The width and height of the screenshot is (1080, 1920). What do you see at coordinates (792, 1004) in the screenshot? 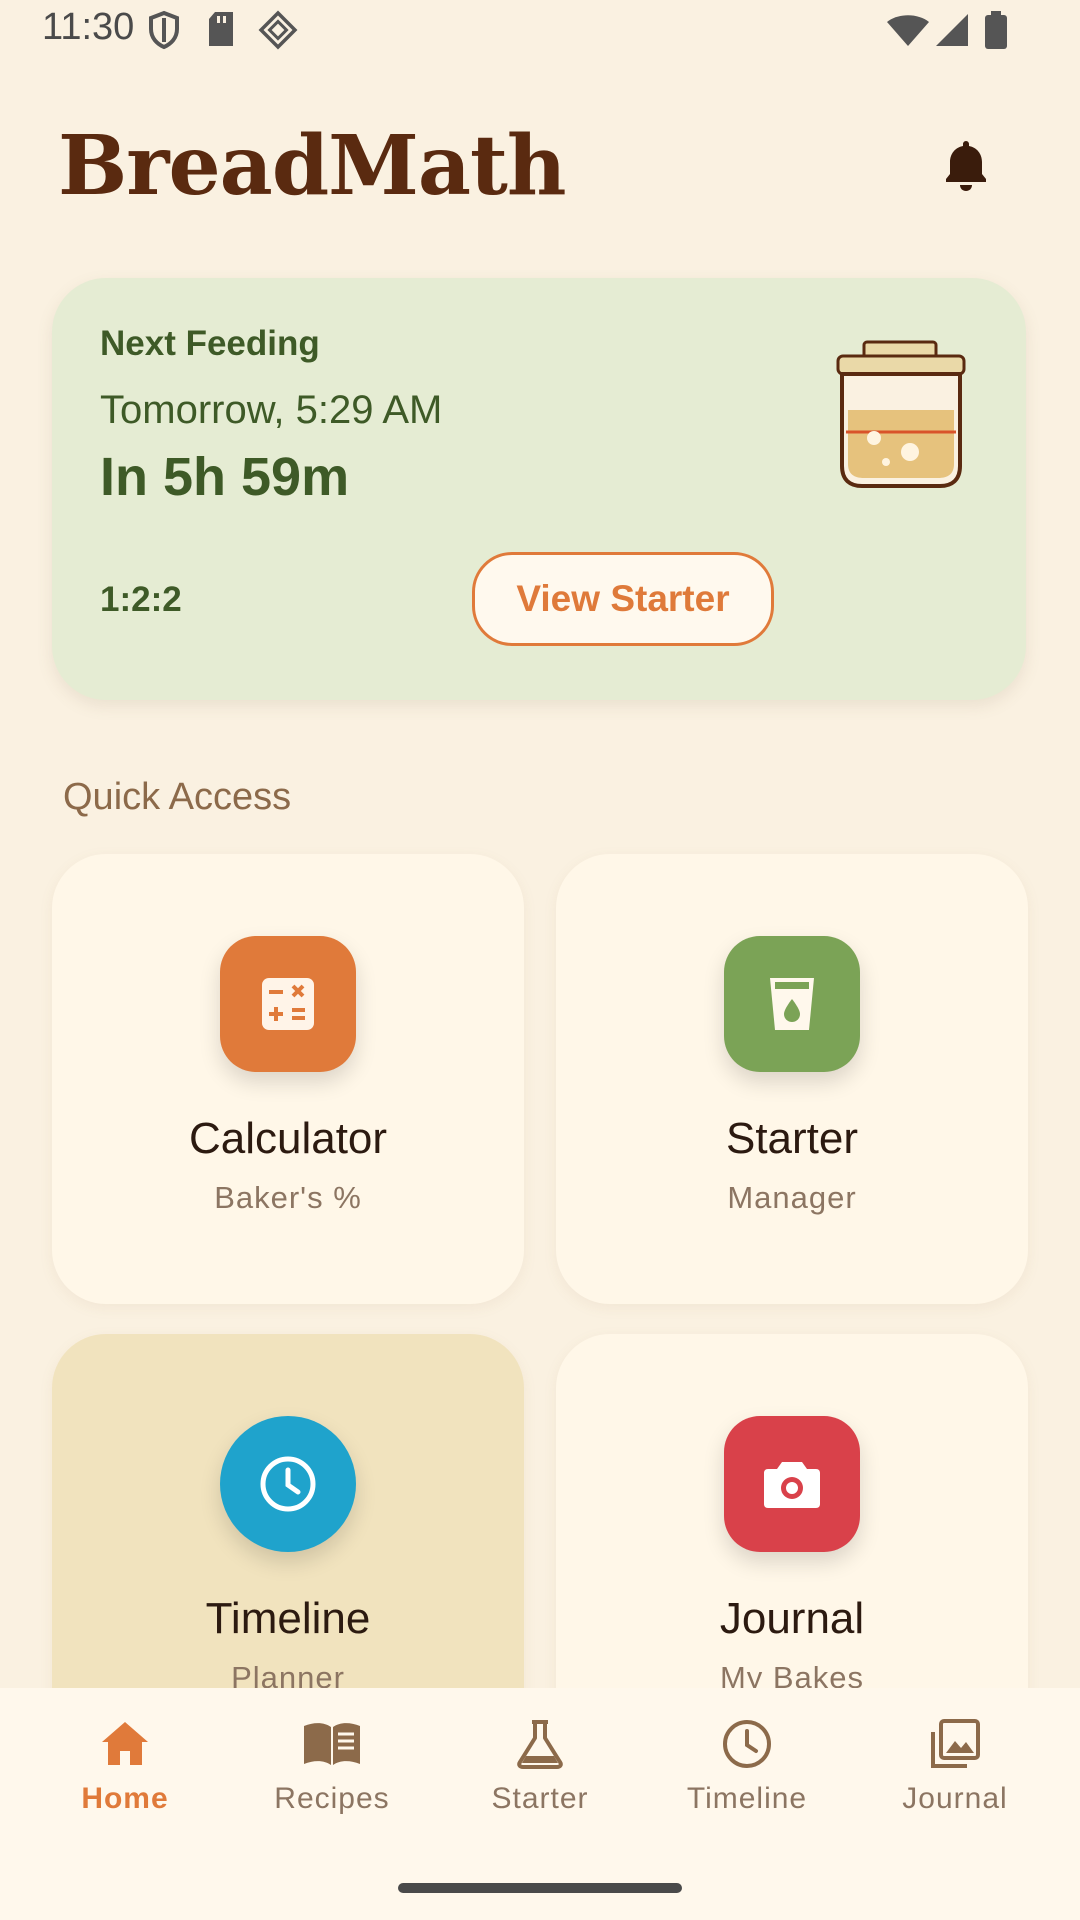
I see `starter-cup-icon` at bounding box center [792, 1004].